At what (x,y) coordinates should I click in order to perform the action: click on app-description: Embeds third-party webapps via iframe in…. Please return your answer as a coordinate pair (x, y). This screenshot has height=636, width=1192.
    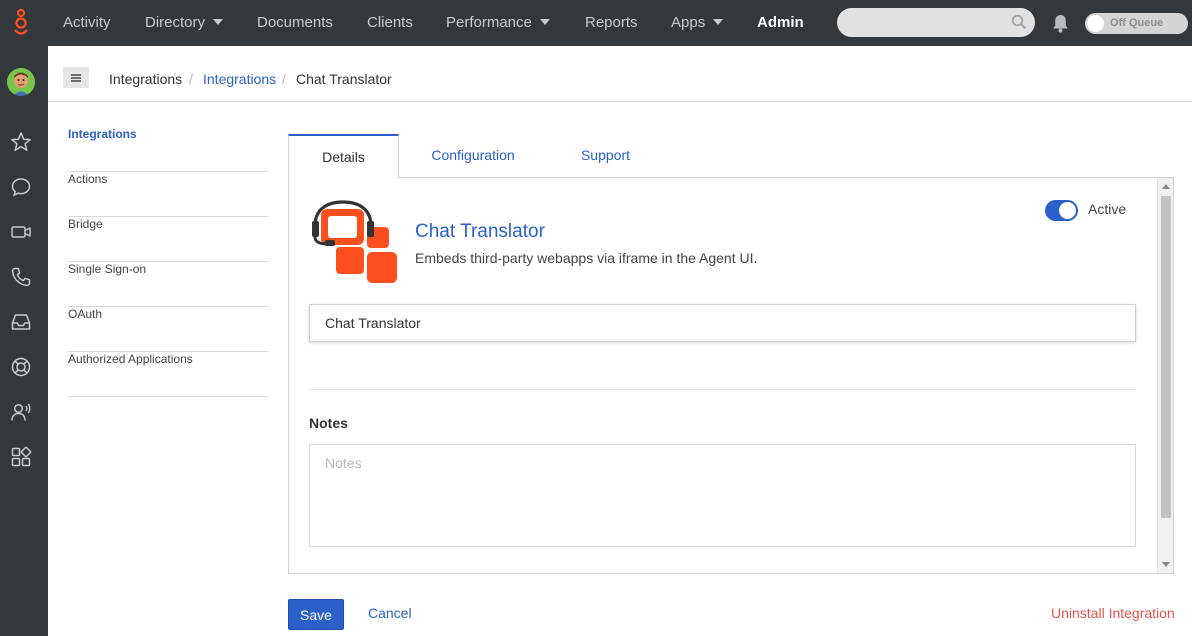
    Looking at the image, I should click on (586, 258).